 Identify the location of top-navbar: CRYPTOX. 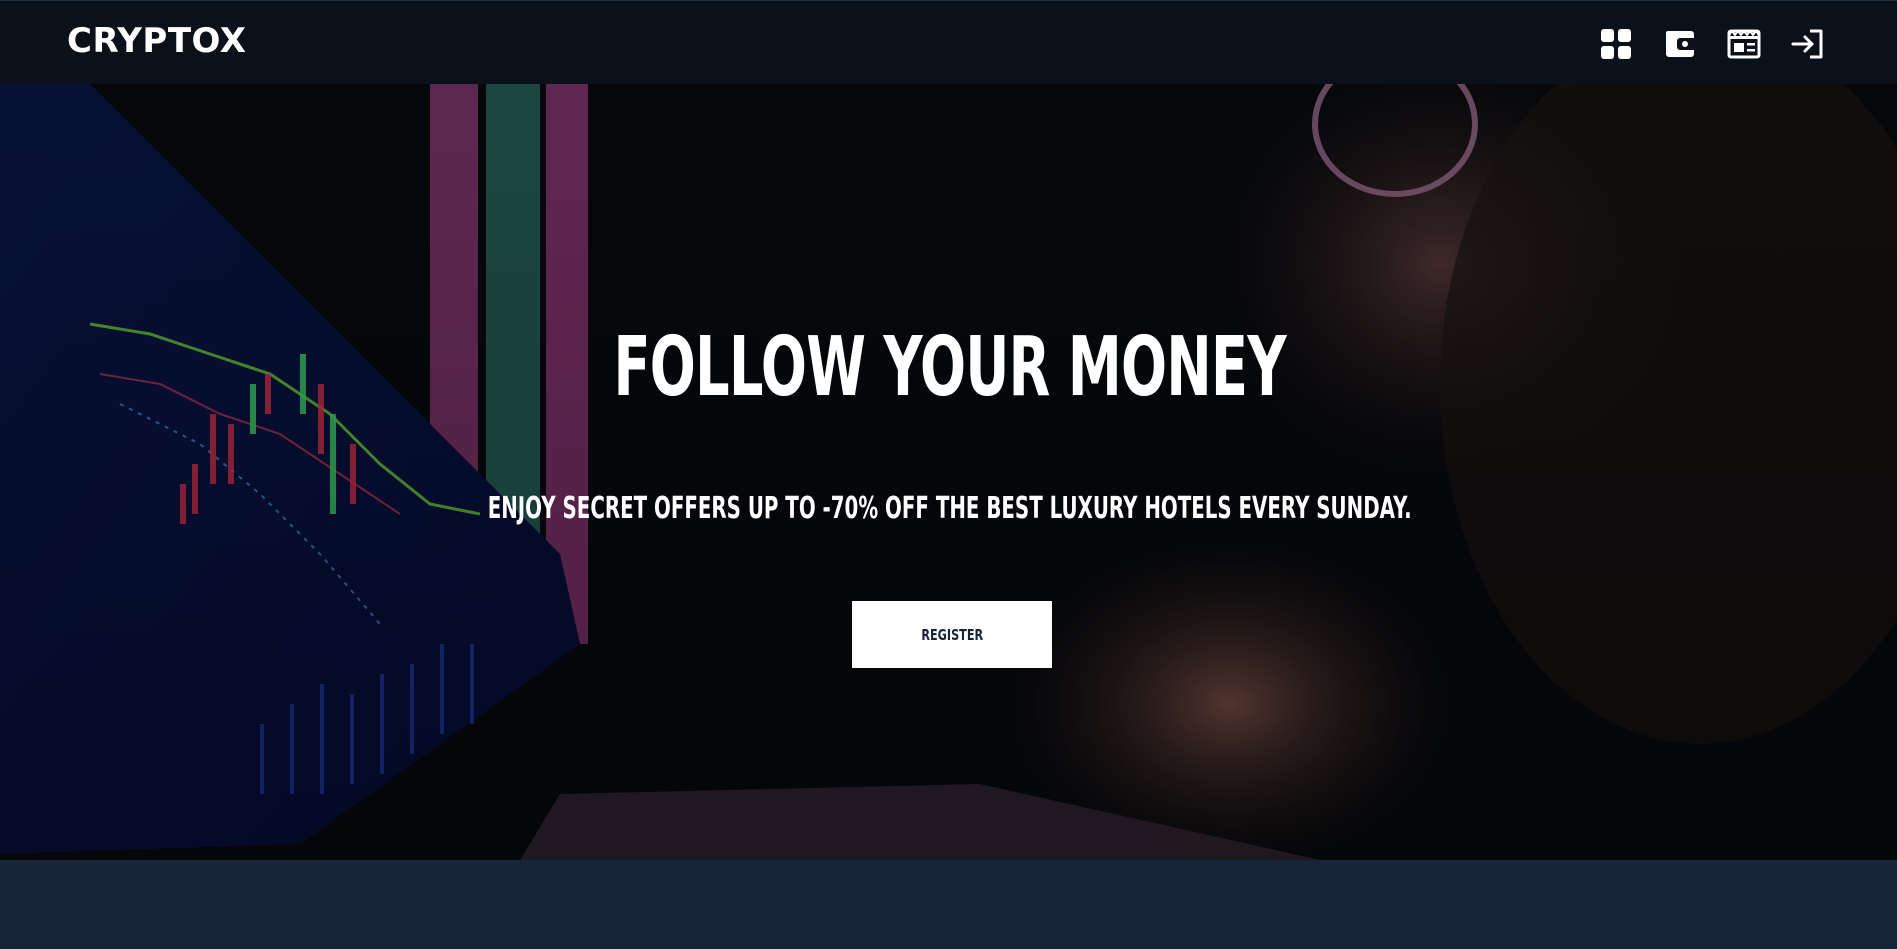
(948, 42).